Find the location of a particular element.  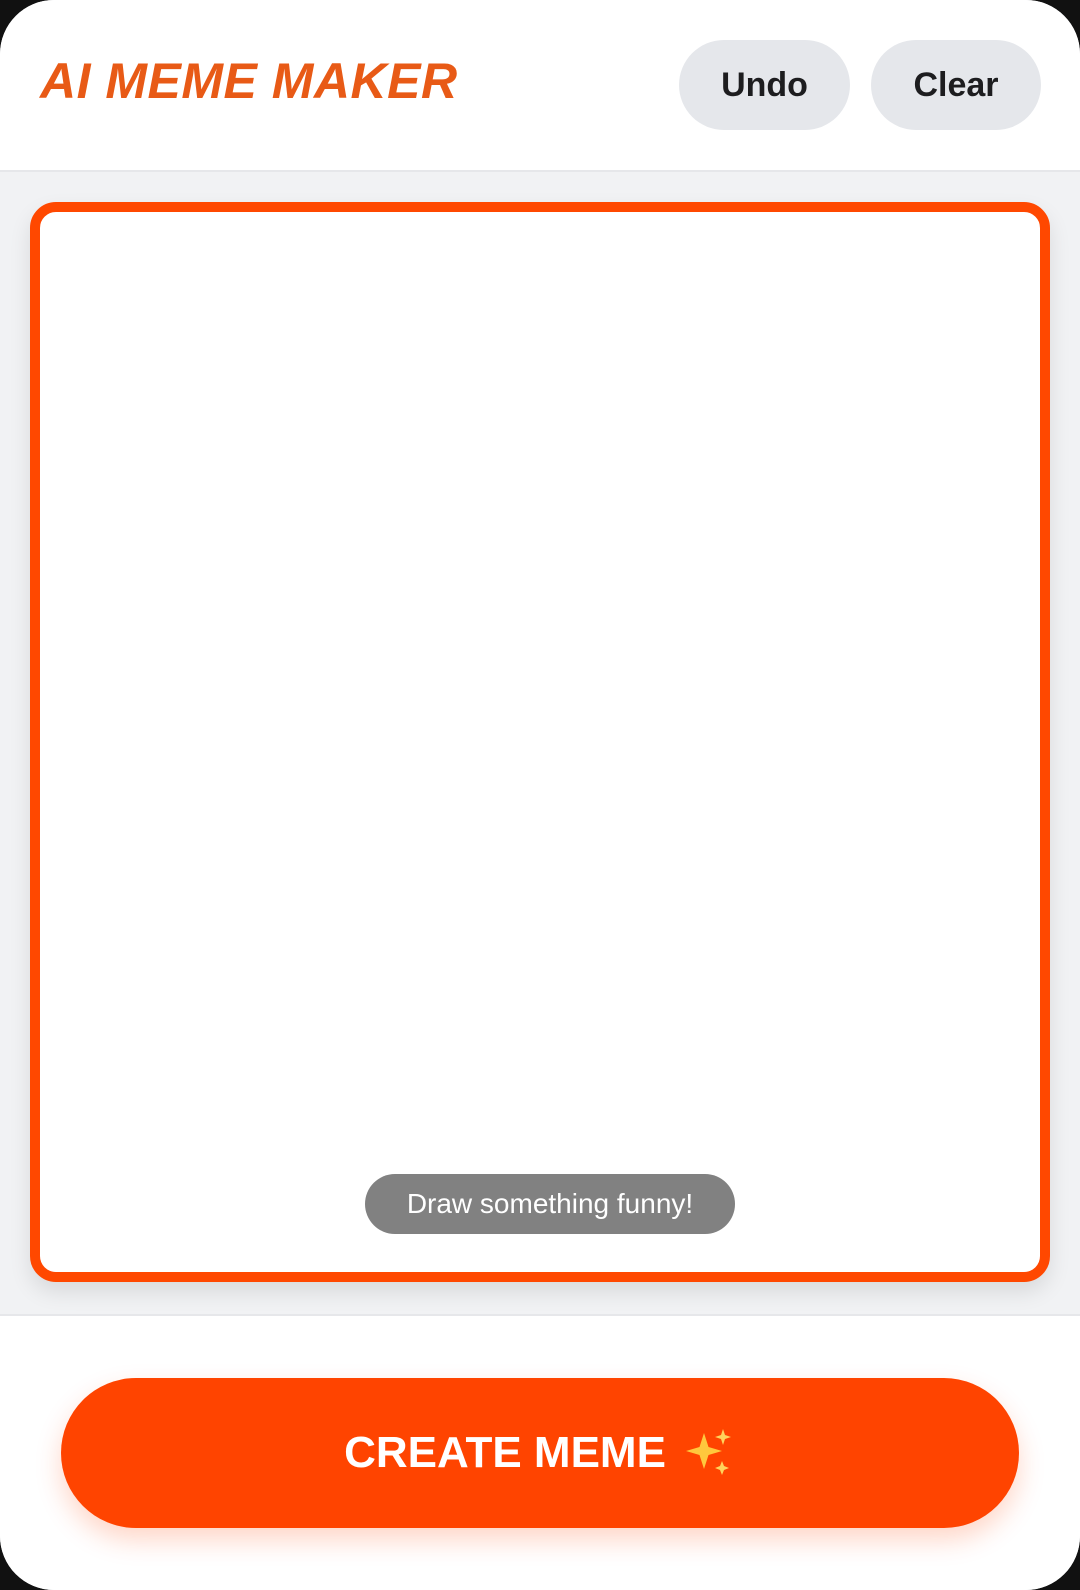

header-bar: AI MEME MAKER Undo Clear is located at coordinates (540, 86).